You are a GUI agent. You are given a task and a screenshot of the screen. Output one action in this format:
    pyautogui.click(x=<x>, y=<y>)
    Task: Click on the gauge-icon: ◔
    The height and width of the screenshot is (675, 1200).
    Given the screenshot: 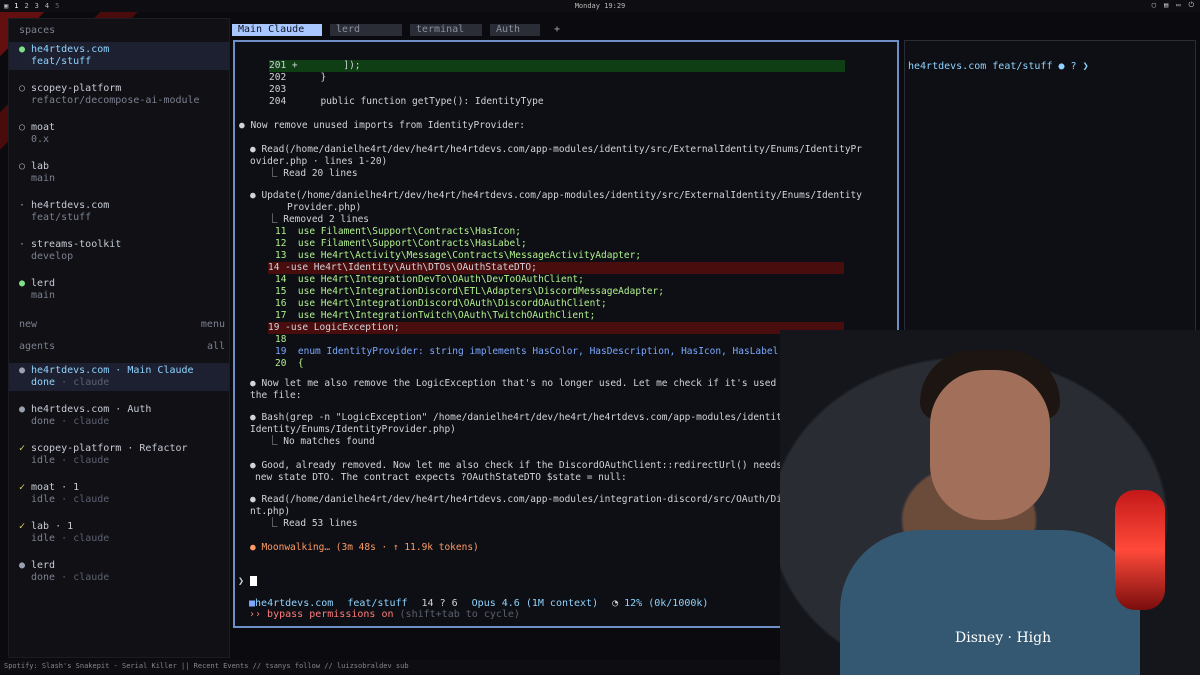 What is the action you would take?
    pyautogui.click(x=618, y=603)
    